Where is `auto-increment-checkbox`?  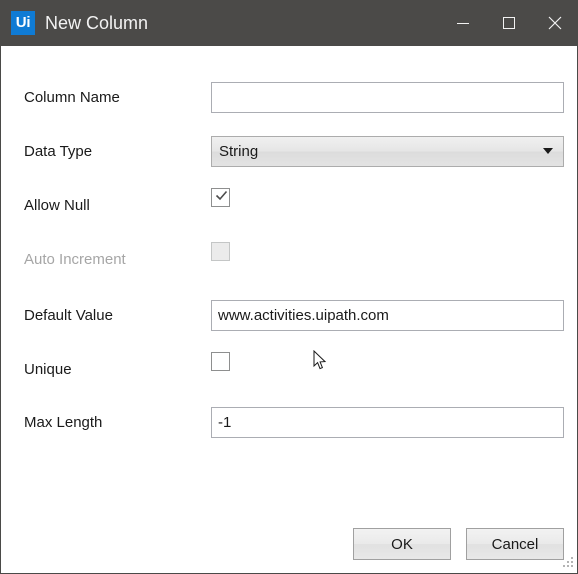
auto-increment-checkbox is located at coordinates (220, 251).